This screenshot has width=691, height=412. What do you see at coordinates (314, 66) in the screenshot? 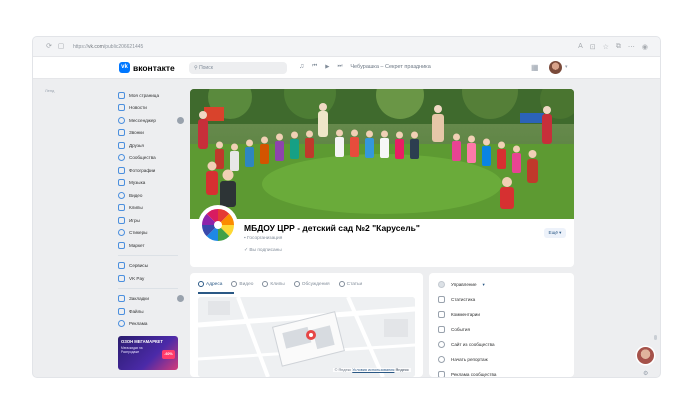
I see `previous-track-icon: ⏮` at bounding box center [314, 66].